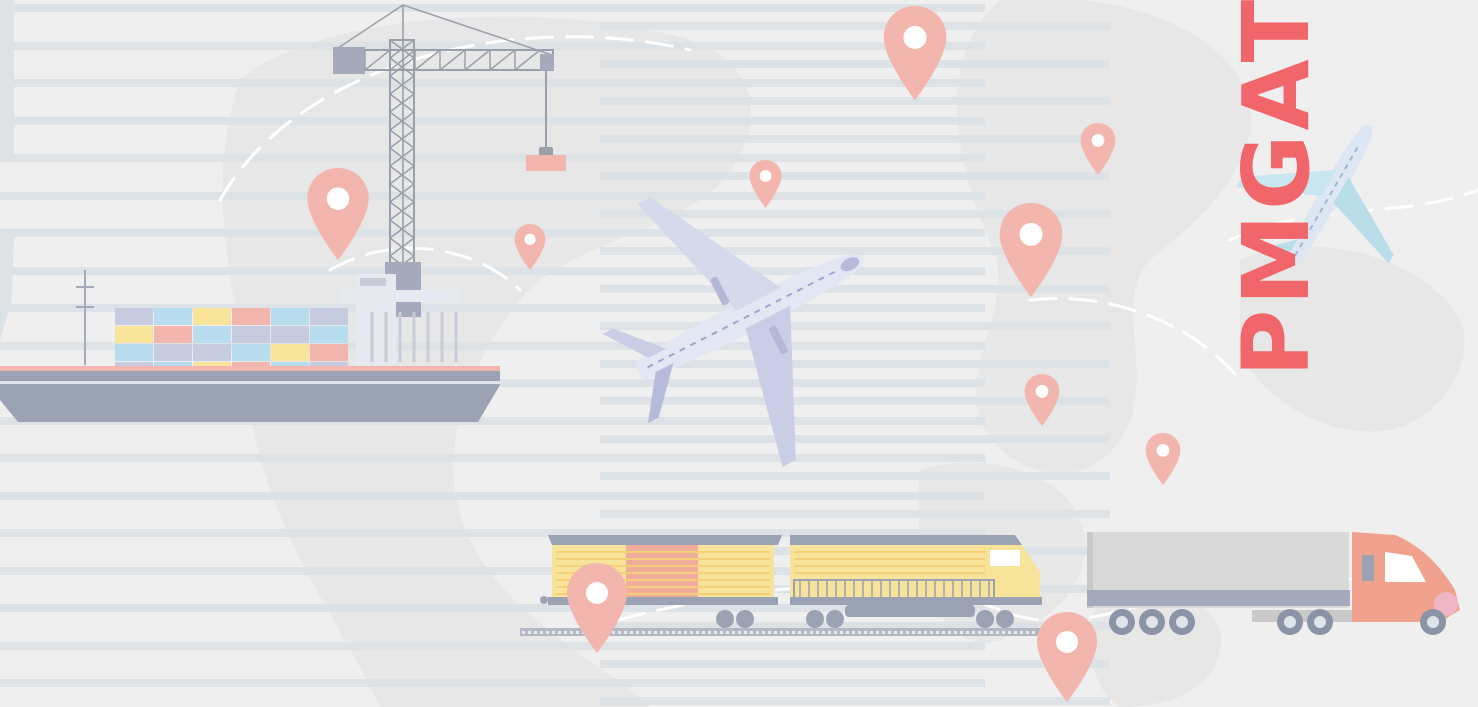 The height and width of the screenshot is (707, 1478). What do you see at coordinates (1276, 188) in the screenshot?
I see `brand-title: PMGAT` at bounding box center [1276, 188].